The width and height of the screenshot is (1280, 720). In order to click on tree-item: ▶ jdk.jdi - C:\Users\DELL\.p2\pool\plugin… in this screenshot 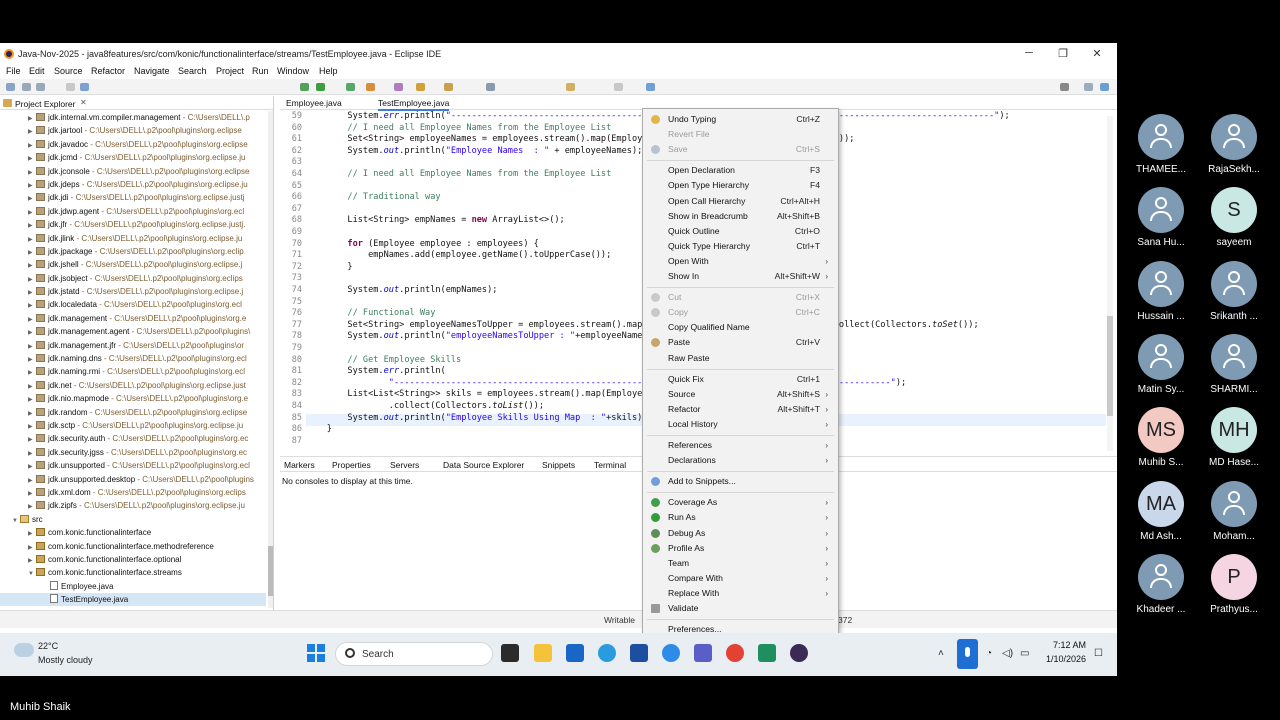, I will do `click(133, 197)`.